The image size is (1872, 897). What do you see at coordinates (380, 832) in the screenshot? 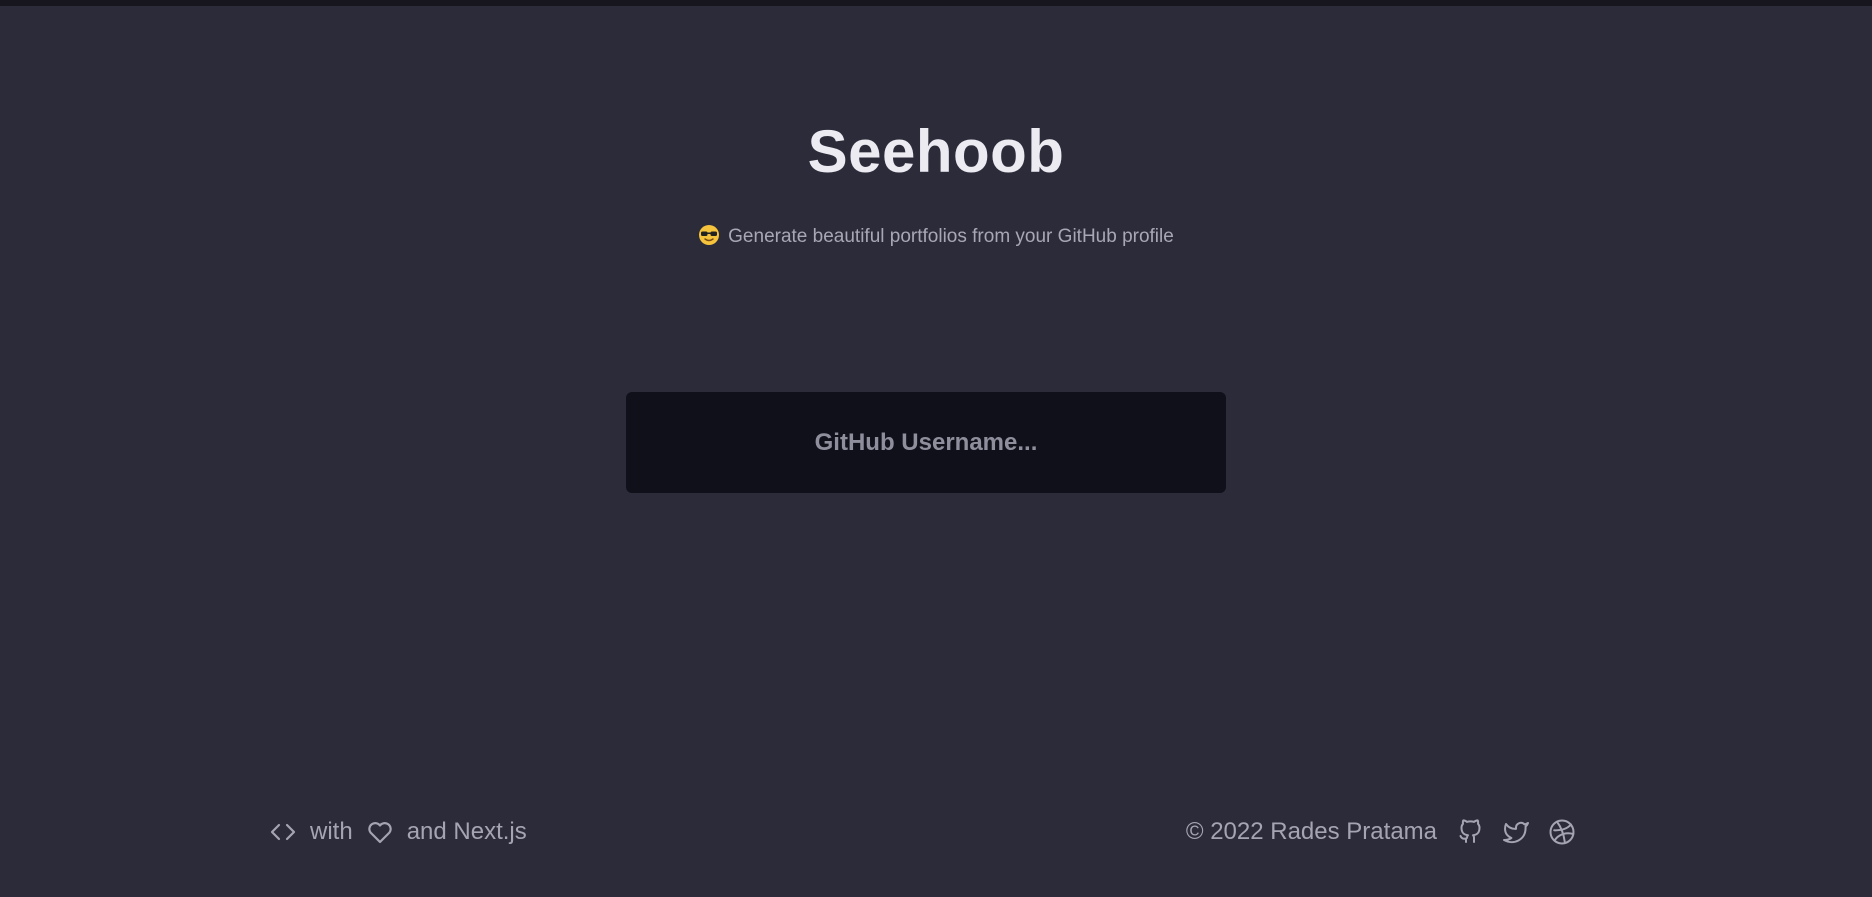
I see `heart-icon` at bounding box center [380, 832].